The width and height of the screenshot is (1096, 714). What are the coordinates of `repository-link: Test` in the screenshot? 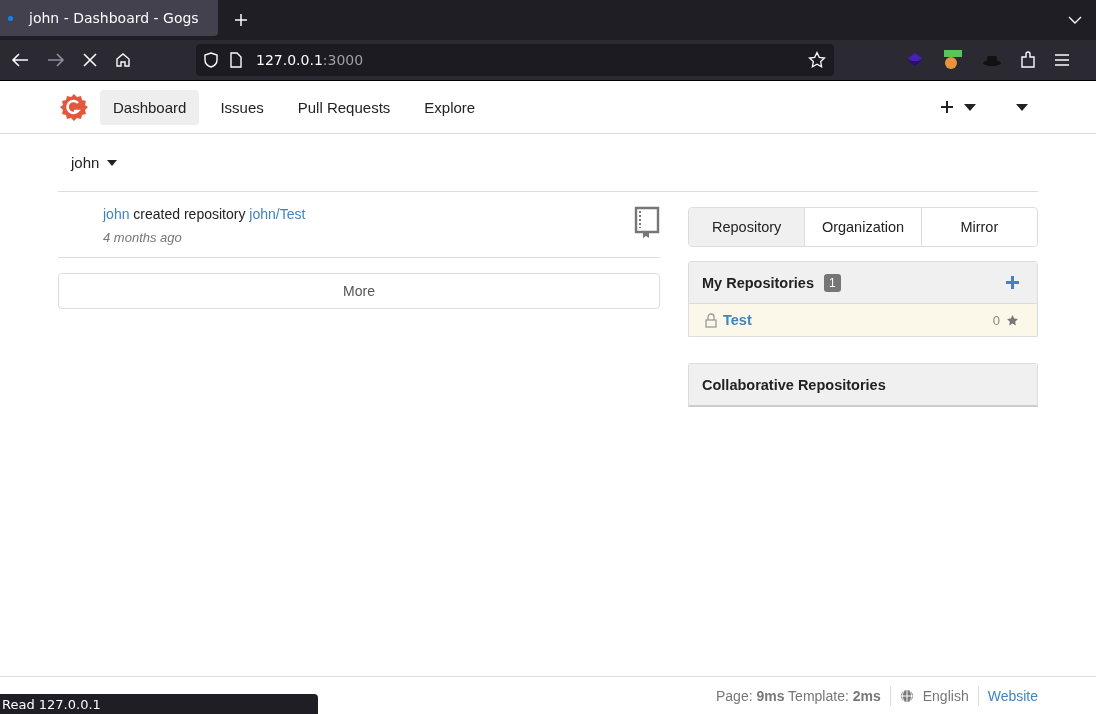 It's located at (737, 320).